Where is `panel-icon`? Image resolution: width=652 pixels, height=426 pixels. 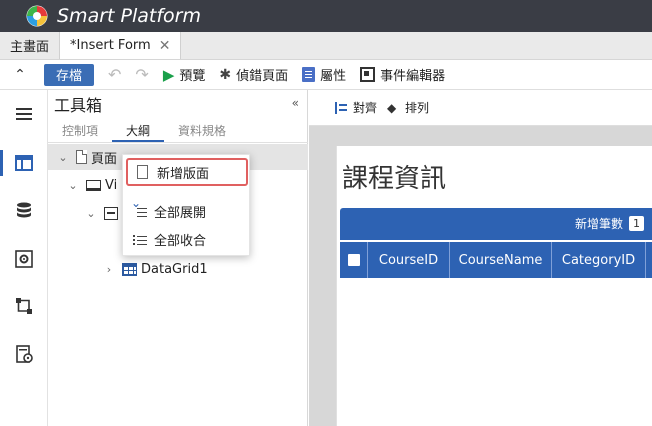
panel-icon is located at coordinates (111, 213).